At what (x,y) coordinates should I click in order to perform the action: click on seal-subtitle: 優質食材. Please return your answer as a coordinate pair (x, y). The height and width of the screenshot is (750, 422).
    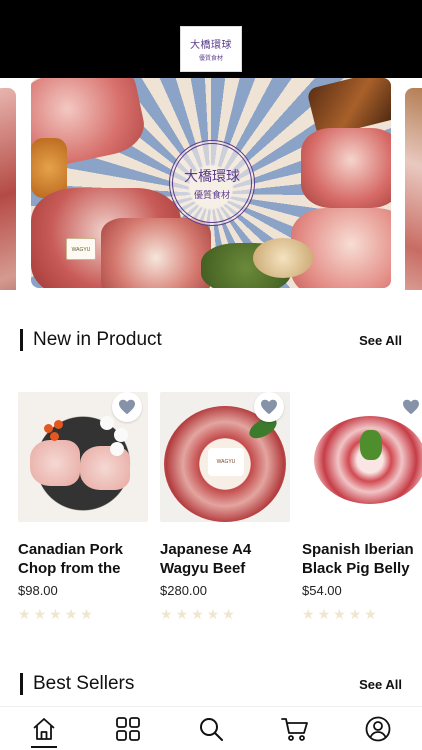
    Looking at the image, I should click on (211, 195).